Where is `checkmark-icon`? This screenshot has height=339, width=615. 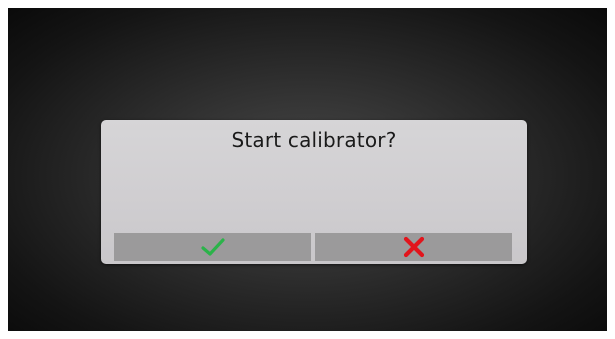 checkmark-icon is located at coordinates (212, 247).